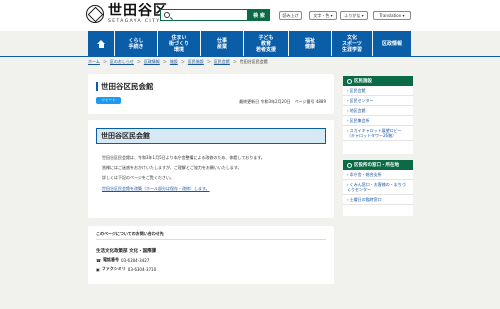 The image size is (500, 309). What do you see at coordinates (392, 43) in the screenshot?
I see `nav-administration: 区政情報` at bounding box center [392, 43].